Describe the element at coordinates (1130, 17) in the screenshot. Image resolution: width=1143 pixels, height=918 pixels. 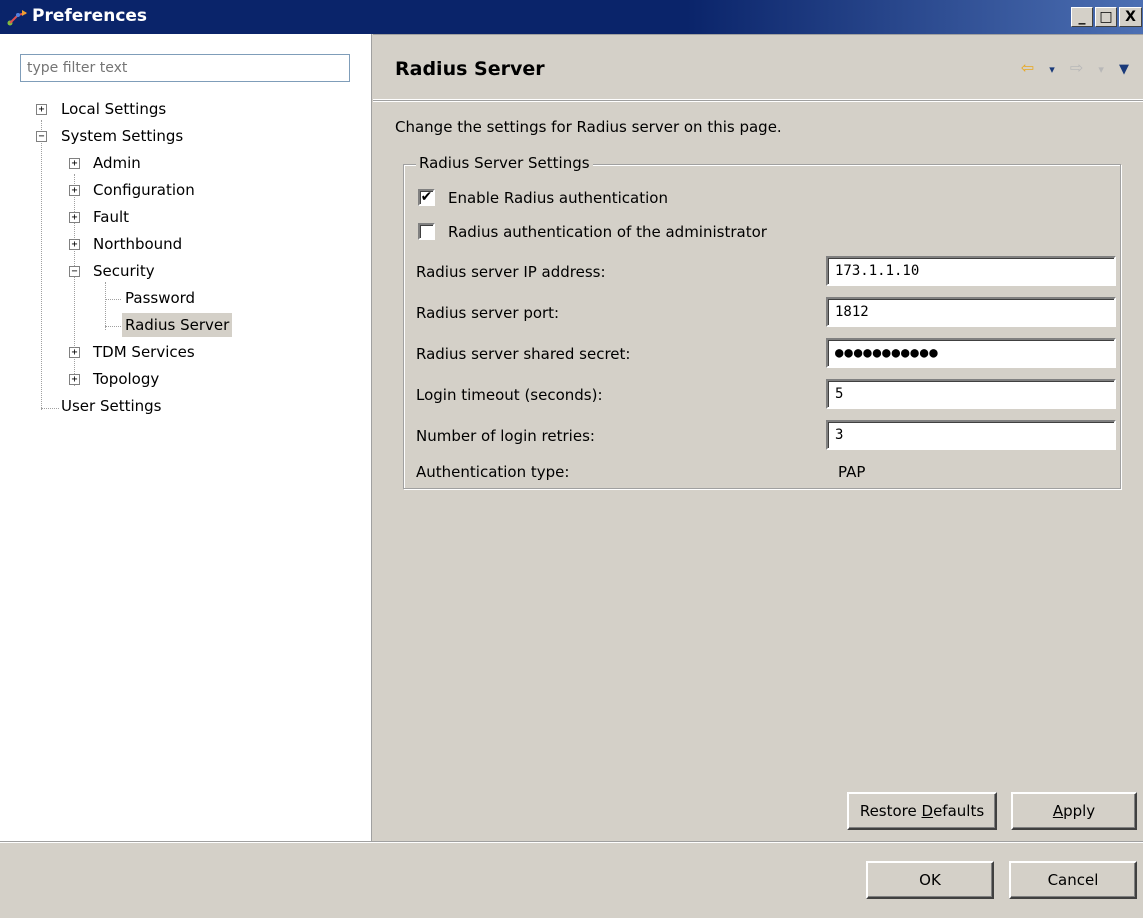
I see `close-button: X` at that location.